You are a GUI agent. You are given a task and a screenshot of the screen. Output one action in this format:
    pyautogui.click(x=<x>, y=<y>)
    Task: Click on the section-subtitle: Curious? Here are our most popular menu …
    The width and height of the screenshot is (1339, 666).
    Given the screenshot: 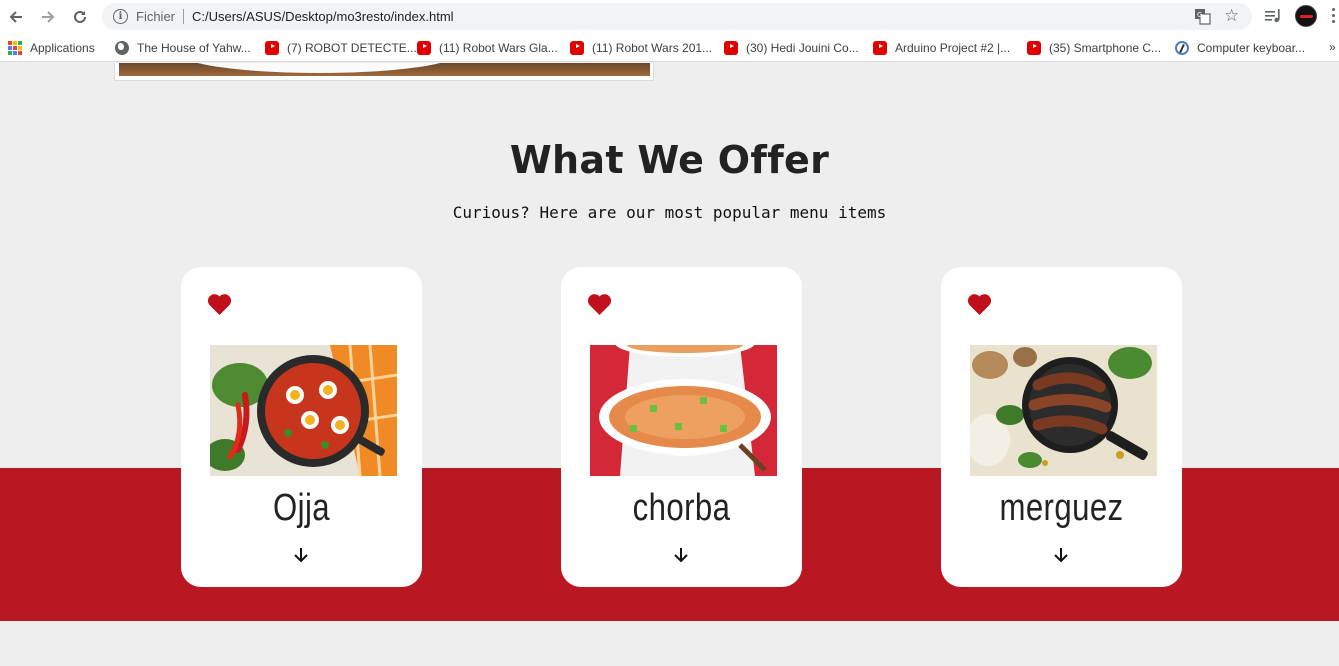 What is the action you would take?
    pyautogui.click(x=669, y=212)
    